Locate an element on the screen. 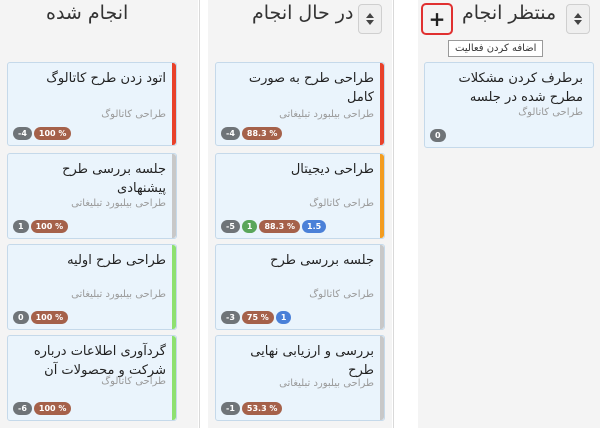  days-badge: 1 is located at coordinates (21, 226).